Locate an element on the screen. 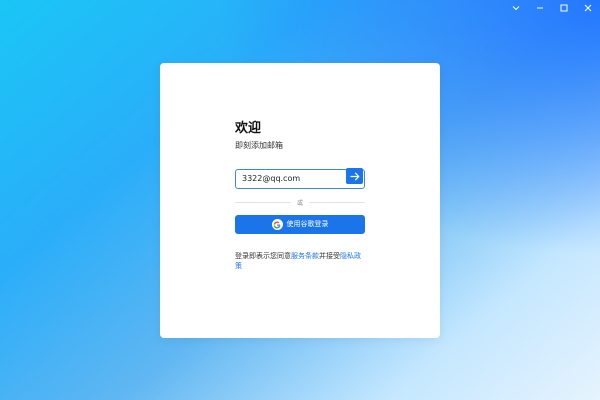 The image size is (600, 400). minimize-button is located at coordinates (540, 8).